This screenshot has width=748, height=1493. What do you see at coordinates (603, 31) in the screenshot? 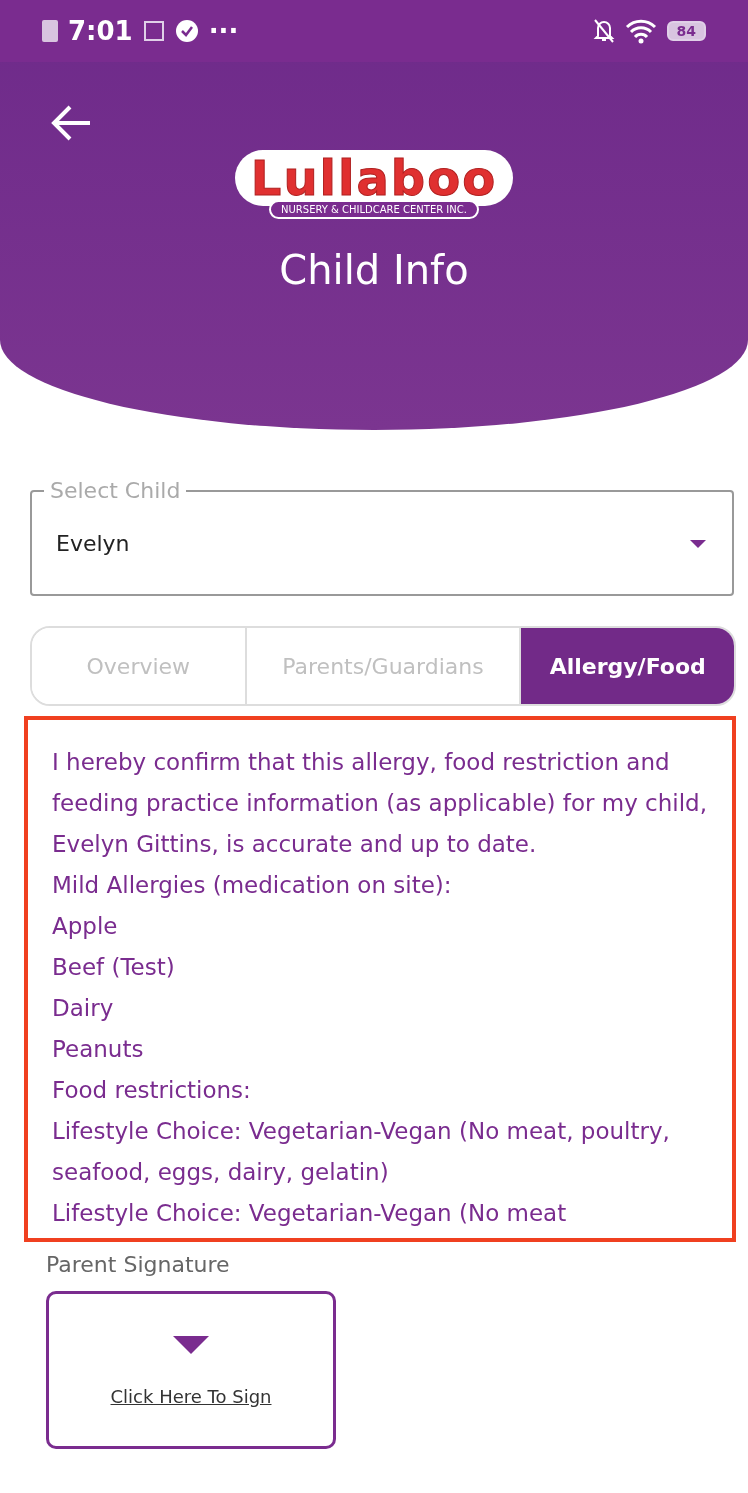
I see `bell-off-icon` at bounding box center [603, 31].